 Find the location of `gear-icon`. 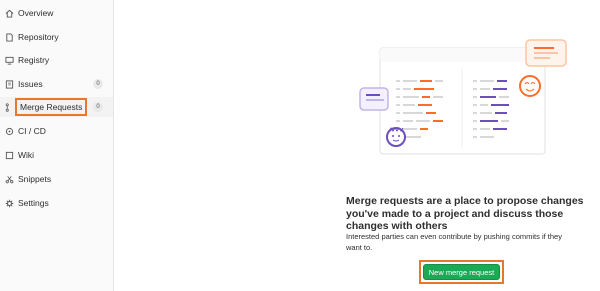

gear-icon is located at coordinates (9, 203).